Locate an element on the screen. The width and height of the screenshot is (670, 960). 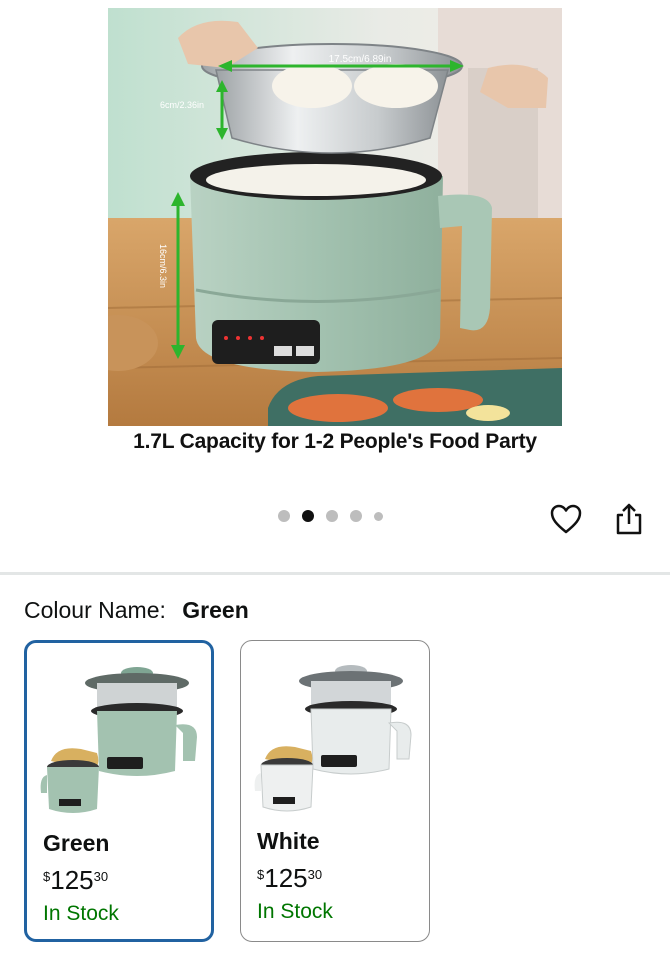
carousel-dot-active is located at coordinates (308, 516).